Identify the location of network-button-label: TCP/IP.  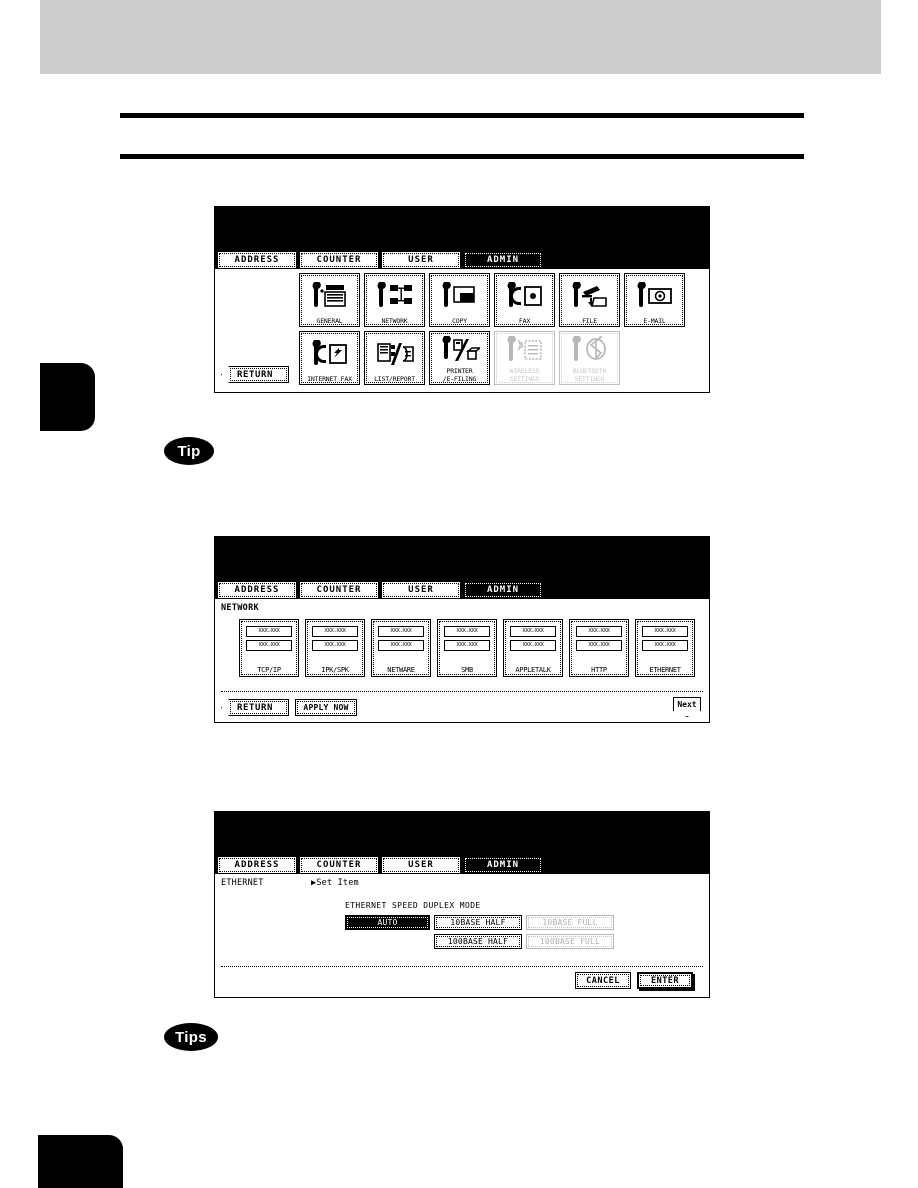
(269, 670).